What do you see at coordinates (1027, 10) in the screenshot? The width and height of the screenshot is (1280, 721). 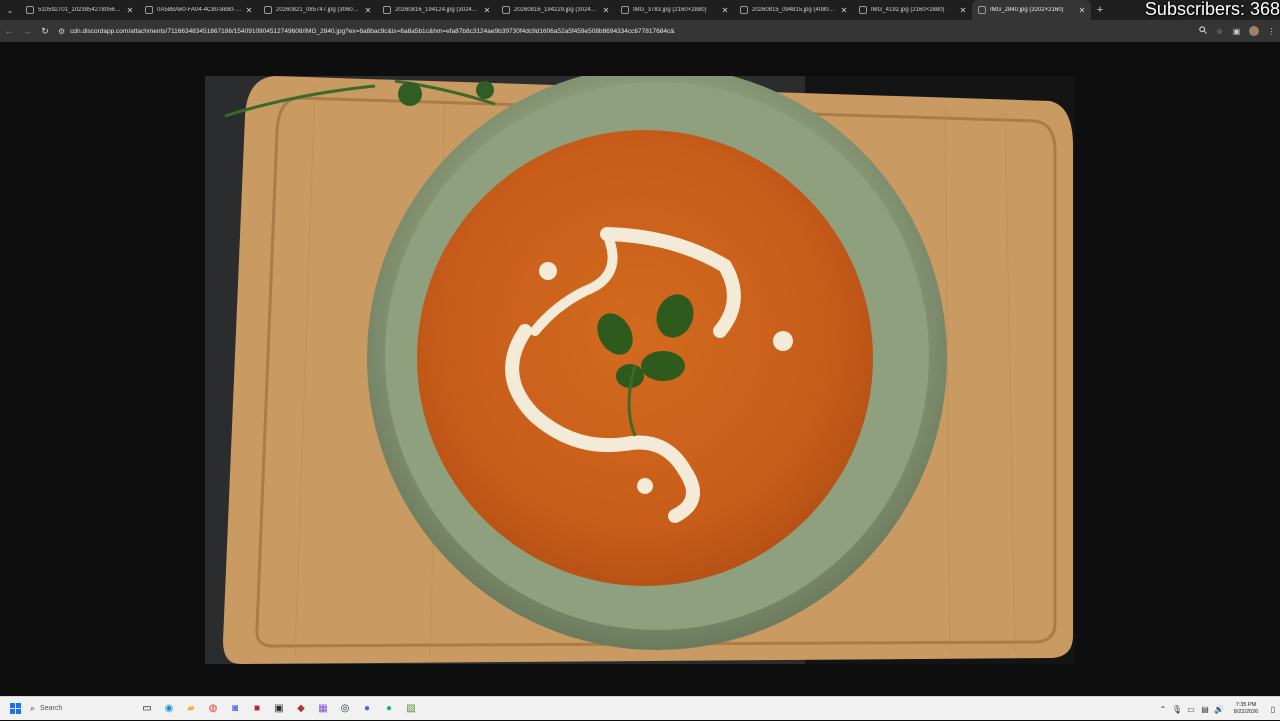 I see `tab-title: IMG_2840.jpg (3202×2160)` at bounding box center [1027, 10].